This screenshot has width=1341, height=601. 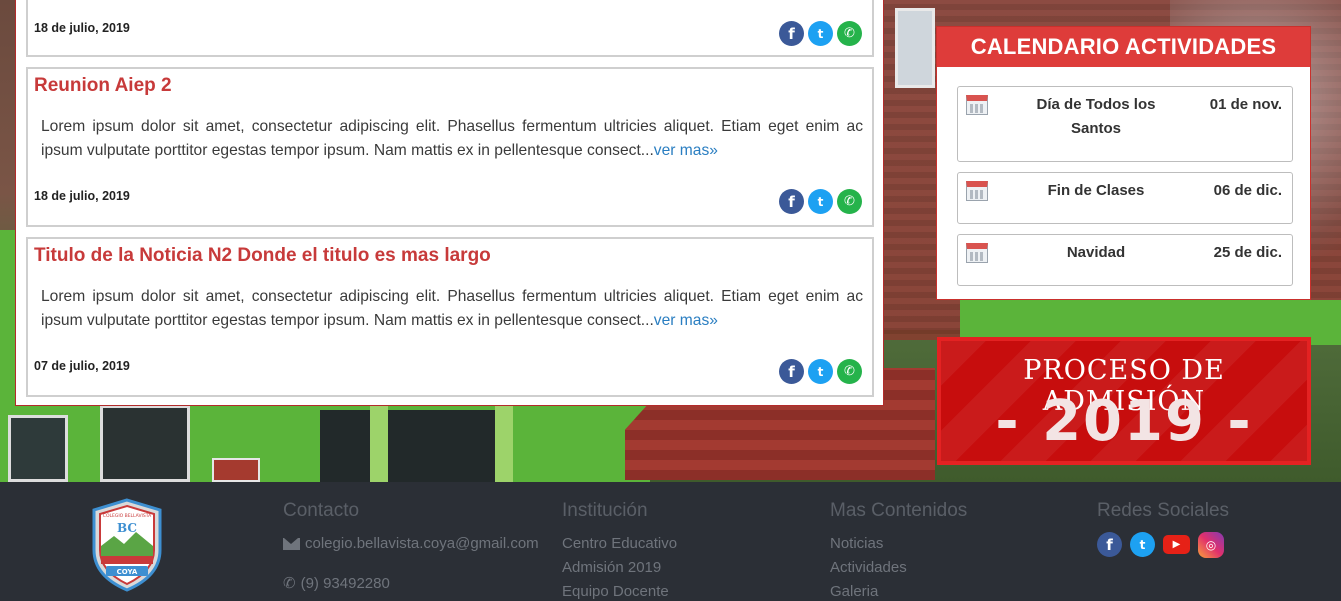 I want to click on calendar-event-name: Día de Todos los Santos, so click(x=1096, y=116).